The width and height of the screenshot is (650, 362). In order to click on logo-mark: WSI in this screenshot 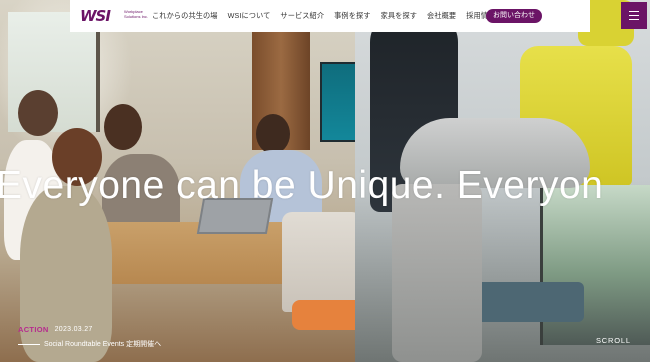, I will do `click(95, 16)`.